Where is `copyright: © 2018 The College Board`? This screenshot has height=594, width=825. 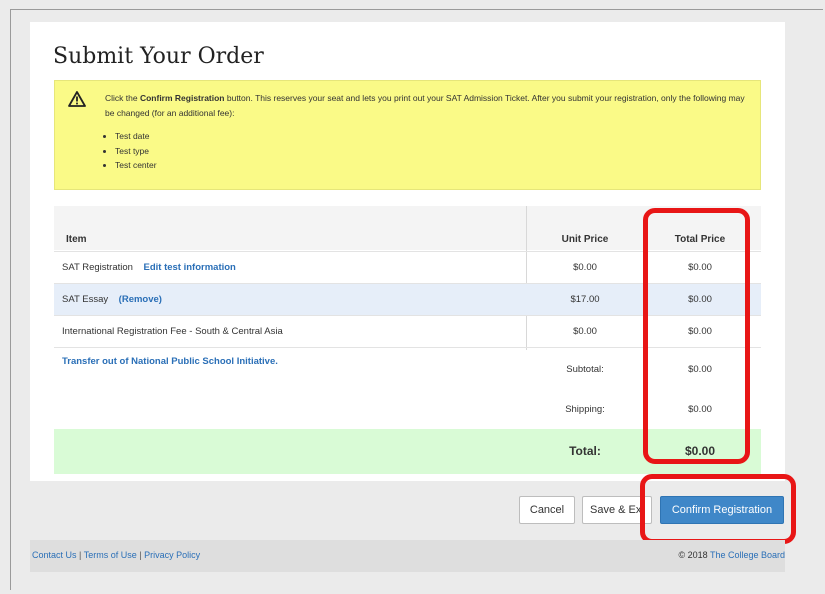 copyright: © 2018 The College Board is located at coordinates (731, 555).